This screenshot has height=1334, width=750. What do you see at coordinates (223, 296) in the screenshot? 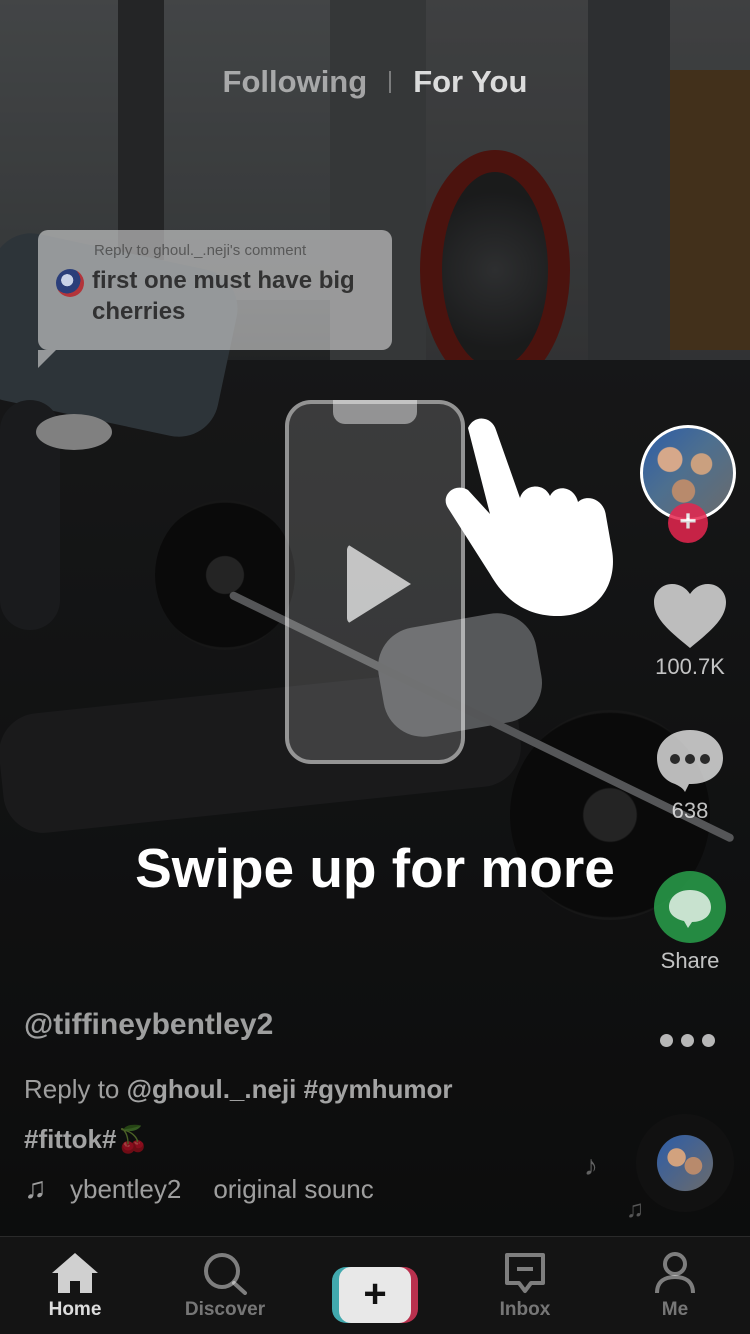
I see `reply-comment-text: first one must have big cherries` at bounding box center [223, 296].